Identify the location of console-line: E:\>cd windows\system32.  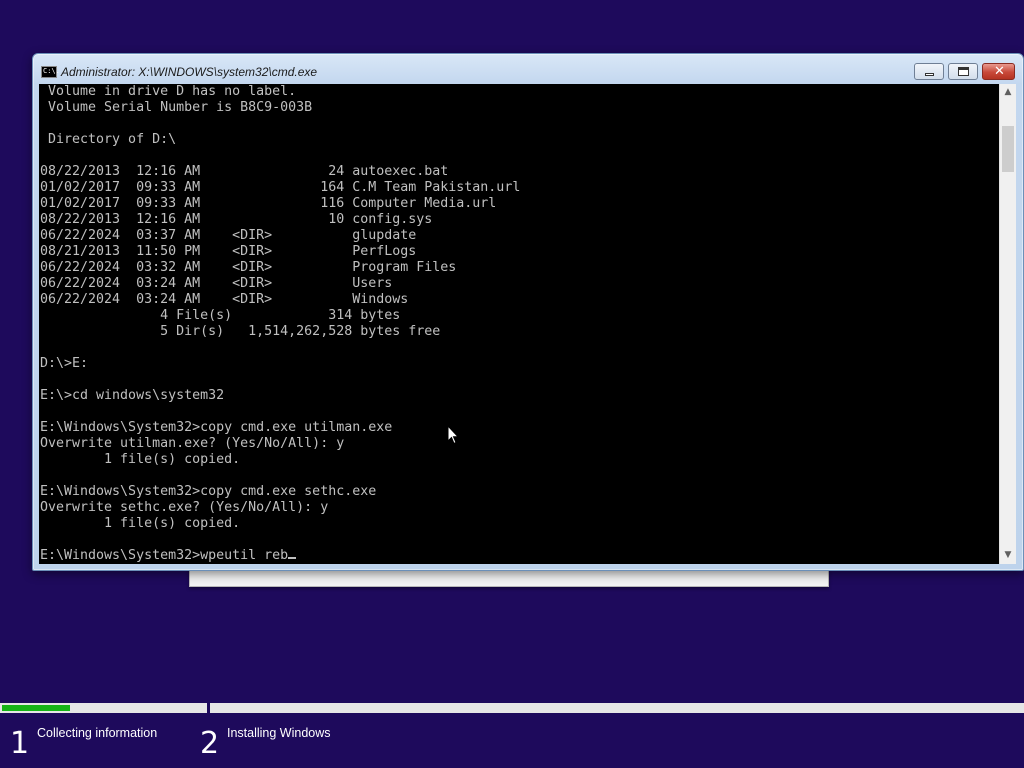
(132, 395).